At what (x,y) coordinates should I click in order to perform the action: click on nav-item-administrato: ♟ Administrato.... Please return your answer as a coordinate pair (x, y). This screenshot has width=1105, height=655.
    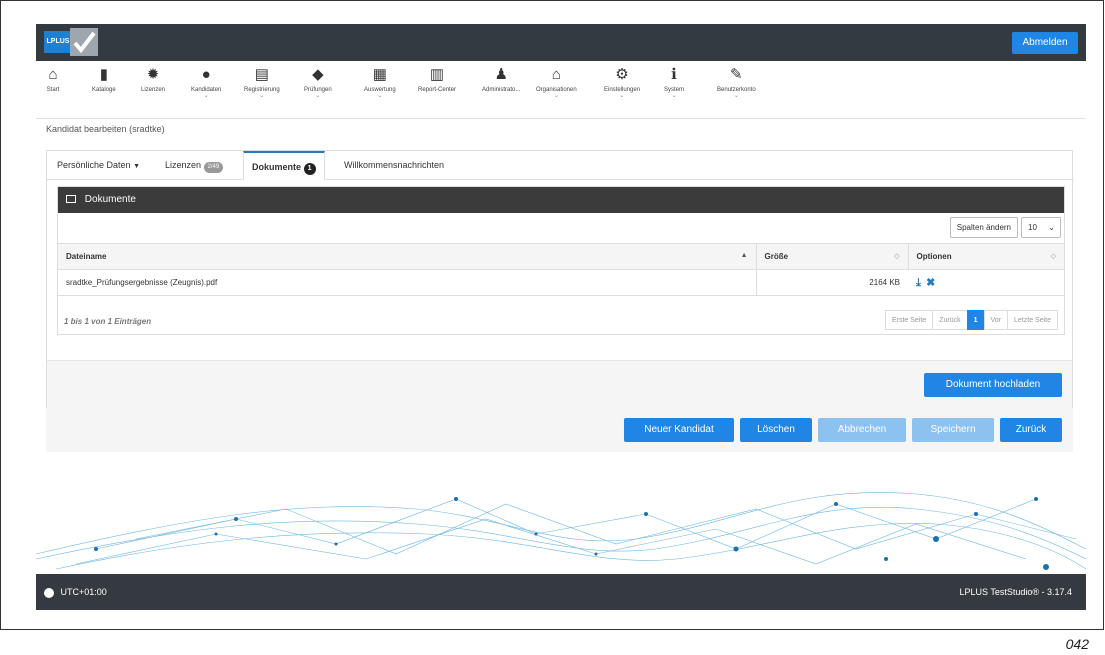
    Looking at the image, I should click on (501, 80).